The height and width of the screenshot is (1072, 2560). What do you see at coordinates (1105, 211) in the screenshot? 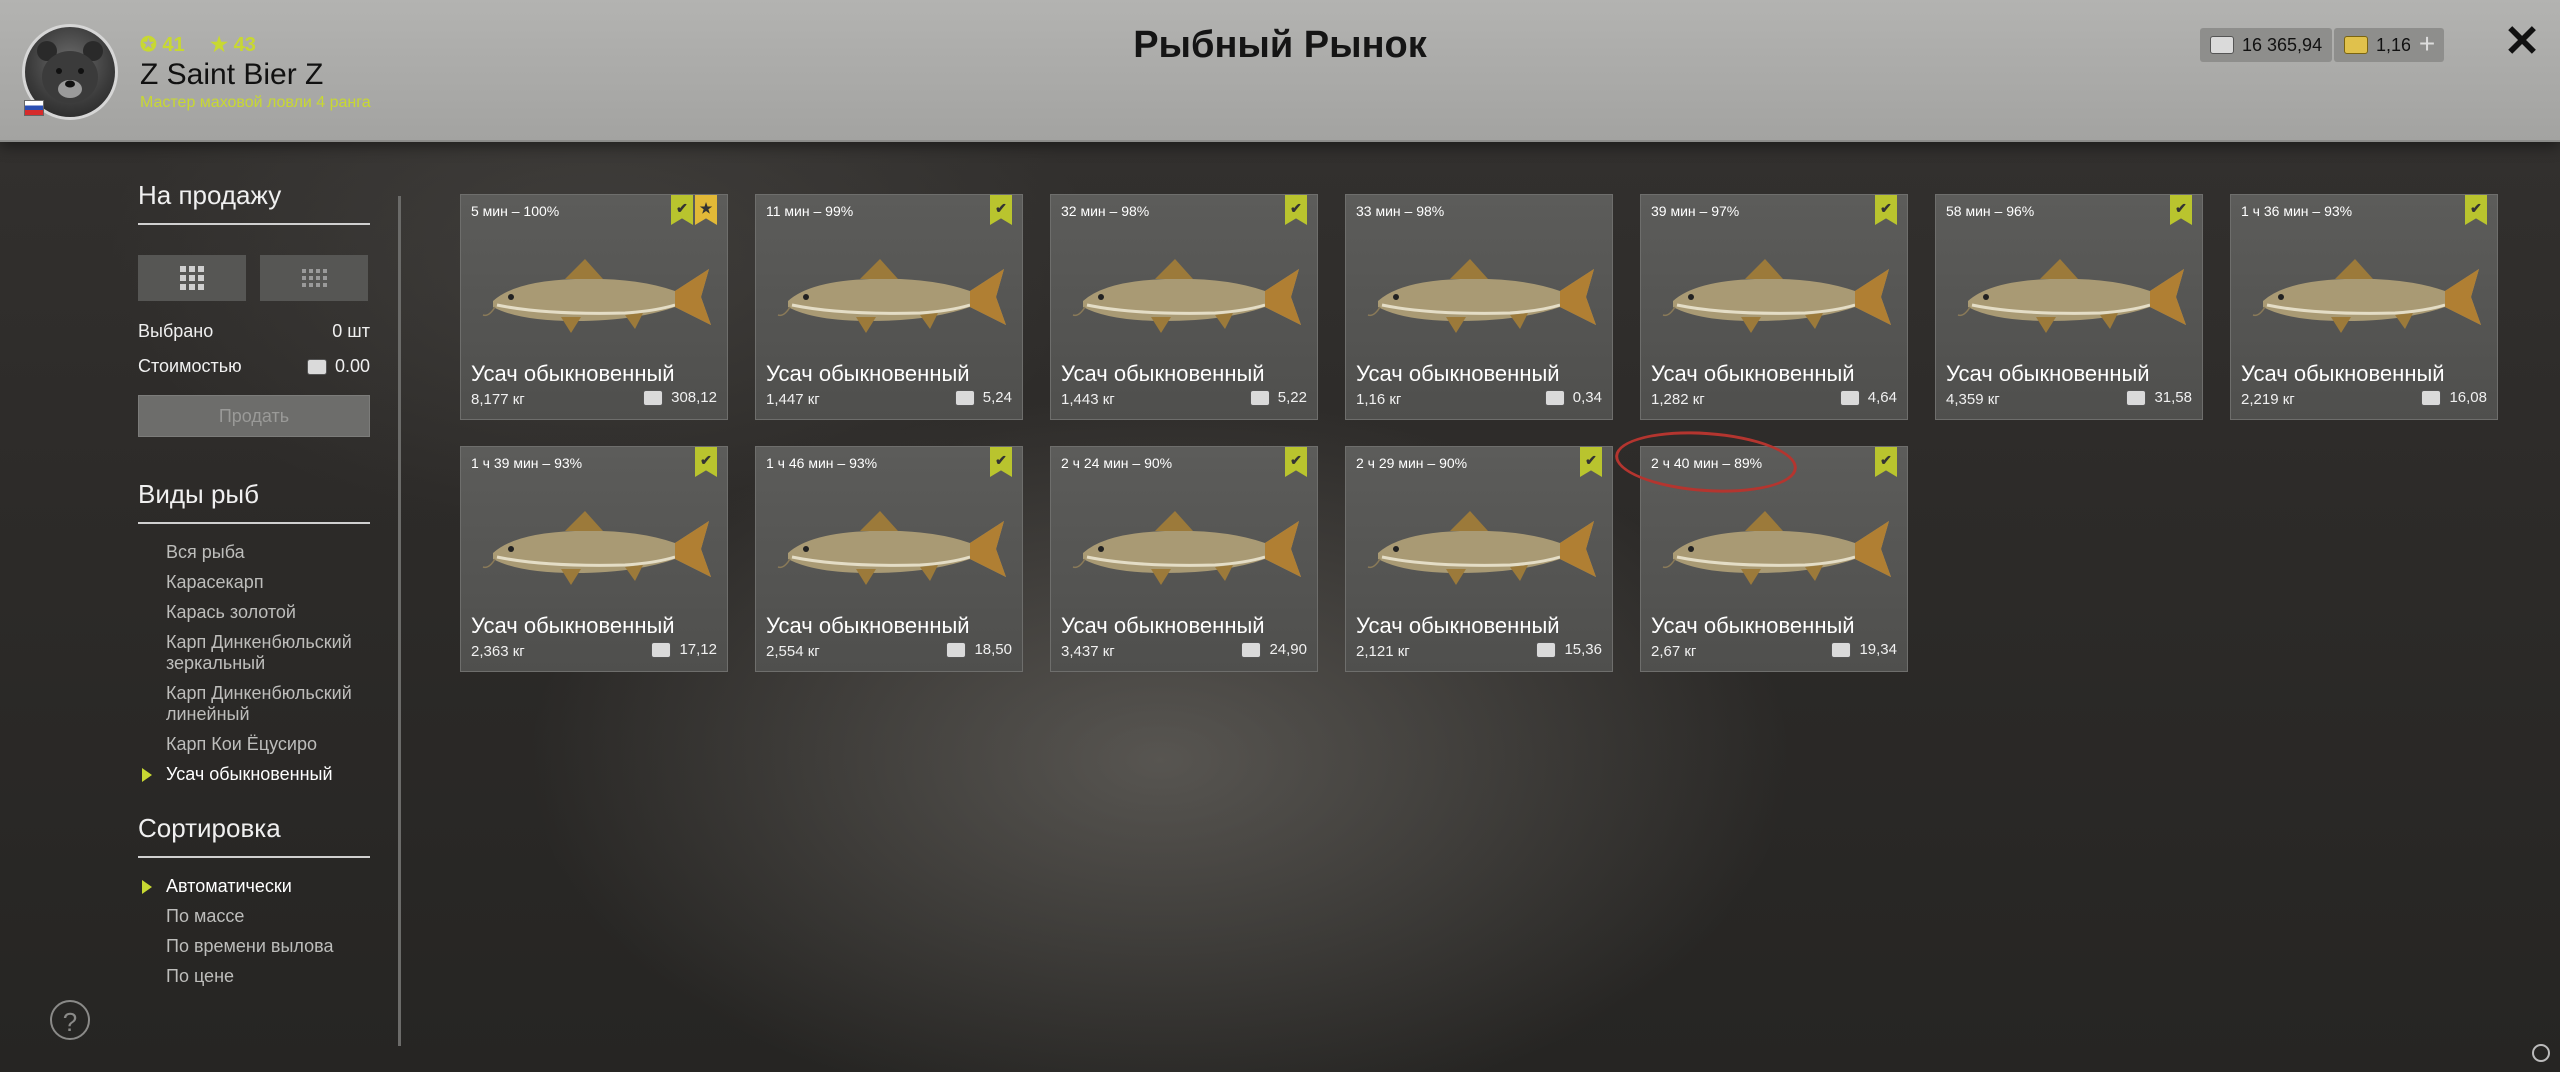
I see `catch-time: 32 мин – 98%` at bounding box center [1105, 211].